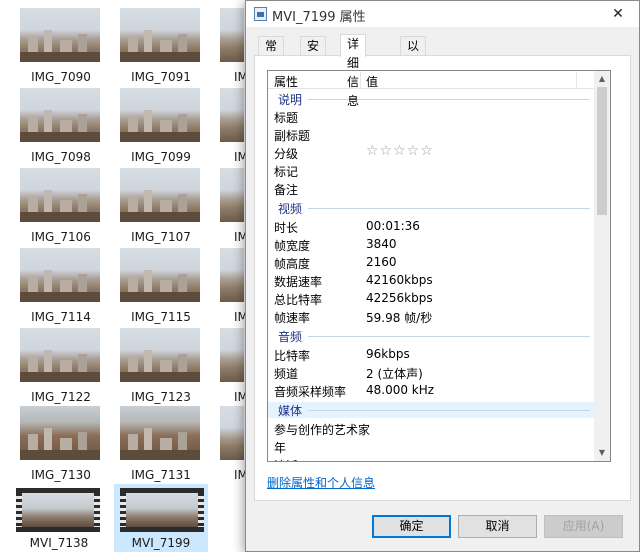  Describe the element at coordinates (602, 151) in the screenshot. I see `scrollbar-thumb` at that location.